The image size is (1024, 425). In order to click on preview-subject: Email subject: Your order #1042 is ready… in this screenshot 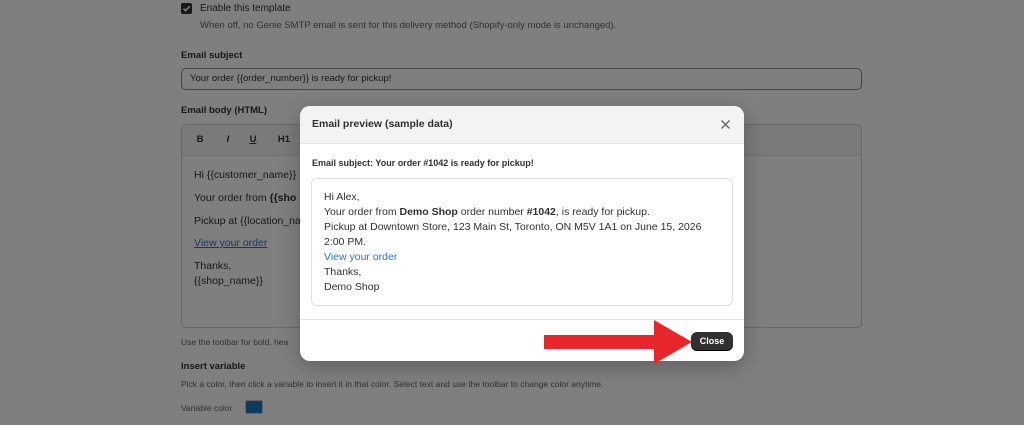, I will do `click(423, 163)`.